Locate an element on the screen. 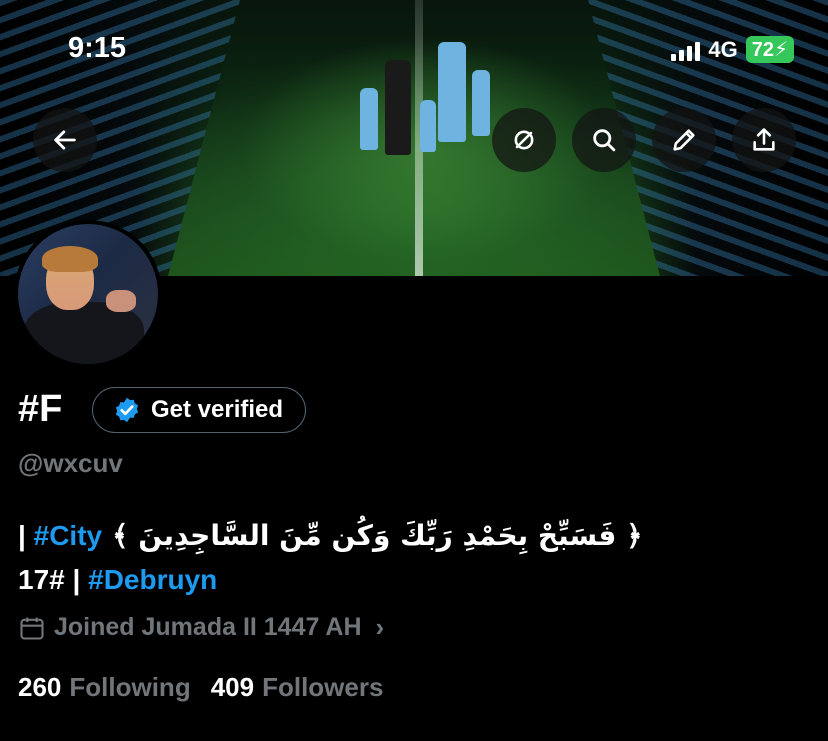 The width and height of the screenshot is (828, 741). status-time: 9:15 is located at coordinates (97, 48).